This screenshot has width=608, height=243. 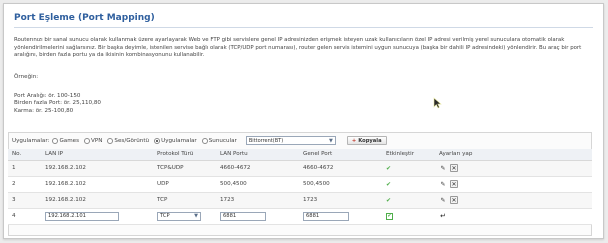 What do you see at coordinates (47, 96) in the screenshot?
I see `example-port-range: Port Aralığı: ör. 100-150` at bounding box center [47, 96].